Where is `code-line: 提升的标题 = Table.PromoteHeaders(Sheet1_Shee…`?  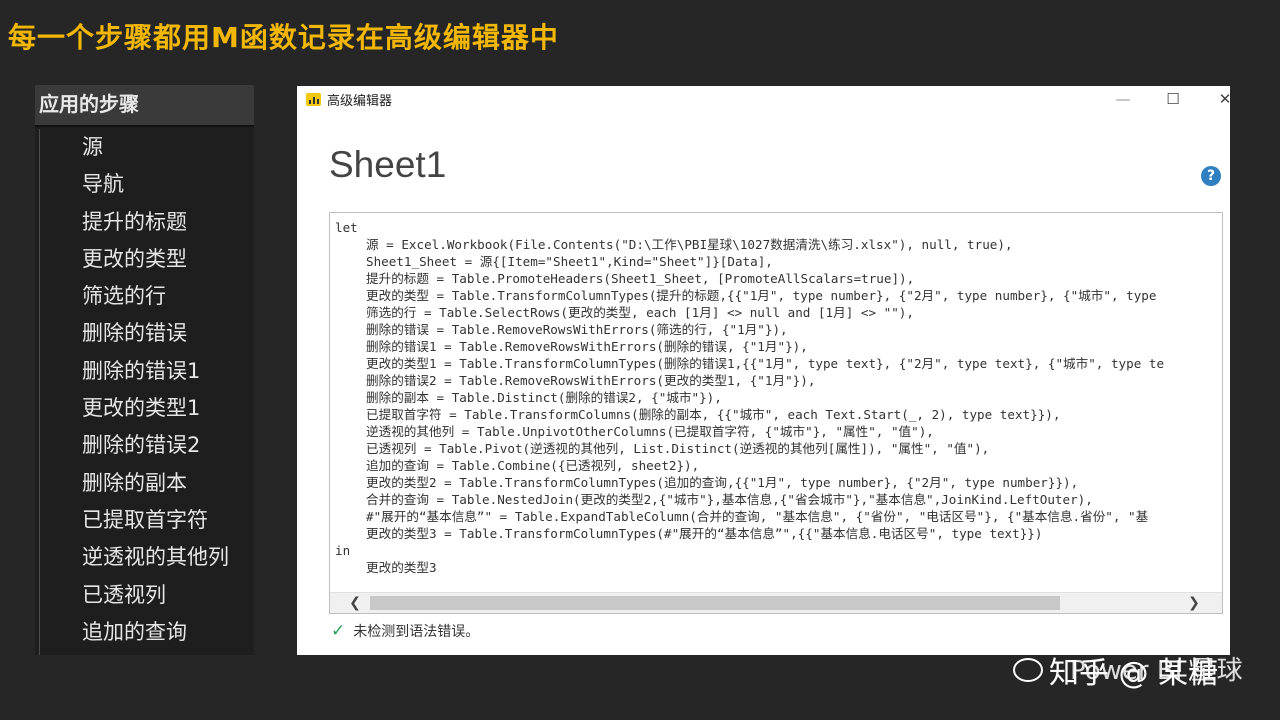 code-line: 提升的标题 = Table.PromoteHeaders(Sheet1_Shee… is located at coordinates (640, 278).